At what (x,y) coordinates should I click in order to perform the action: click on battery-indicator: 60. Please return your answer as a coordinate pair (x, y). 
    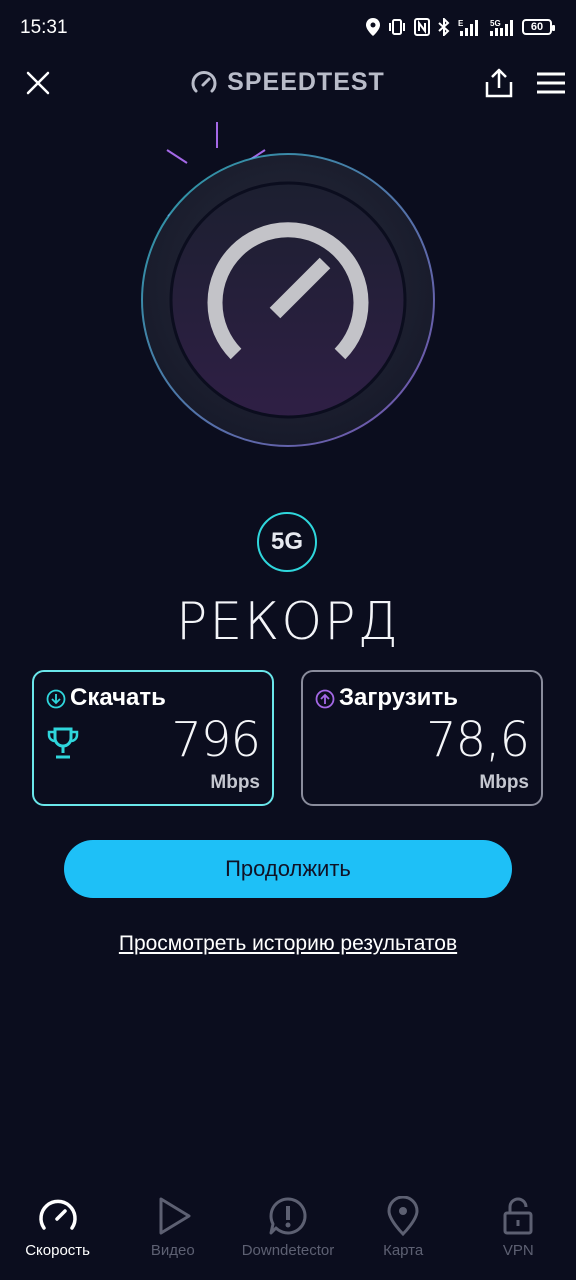
    Looking at the image, I should click on (538, 27).